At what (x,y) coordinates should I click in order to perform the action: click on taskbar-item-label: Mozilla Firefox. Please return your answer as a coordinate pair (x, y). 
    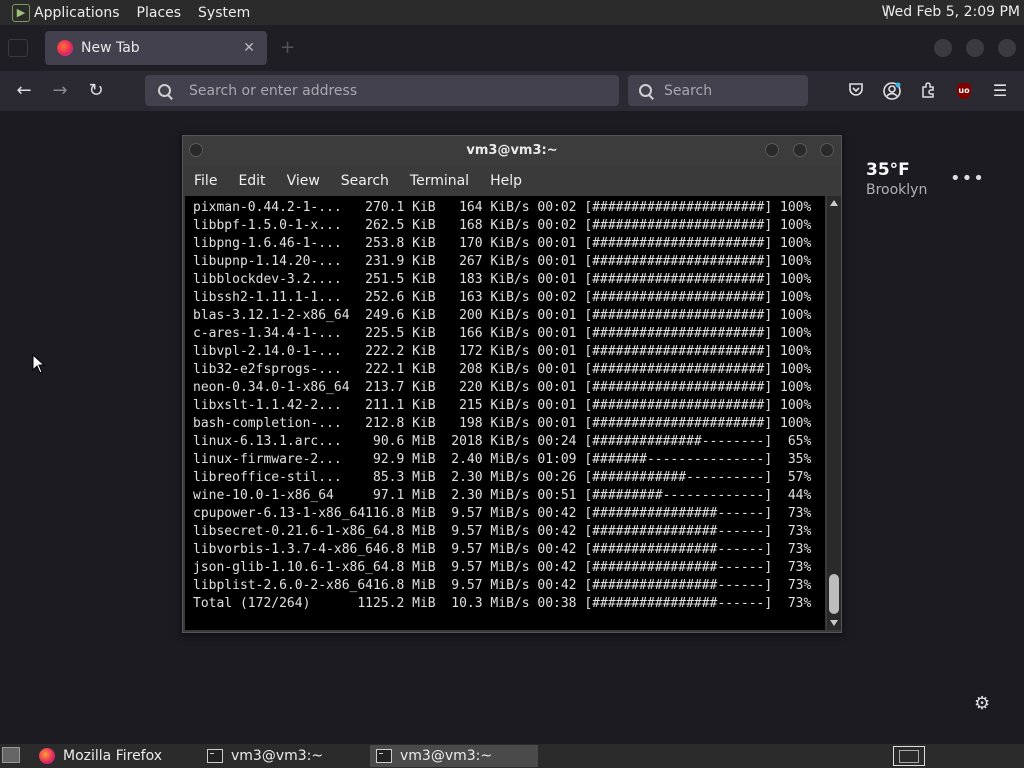
    Looking at the image, I should click on (113, 756).